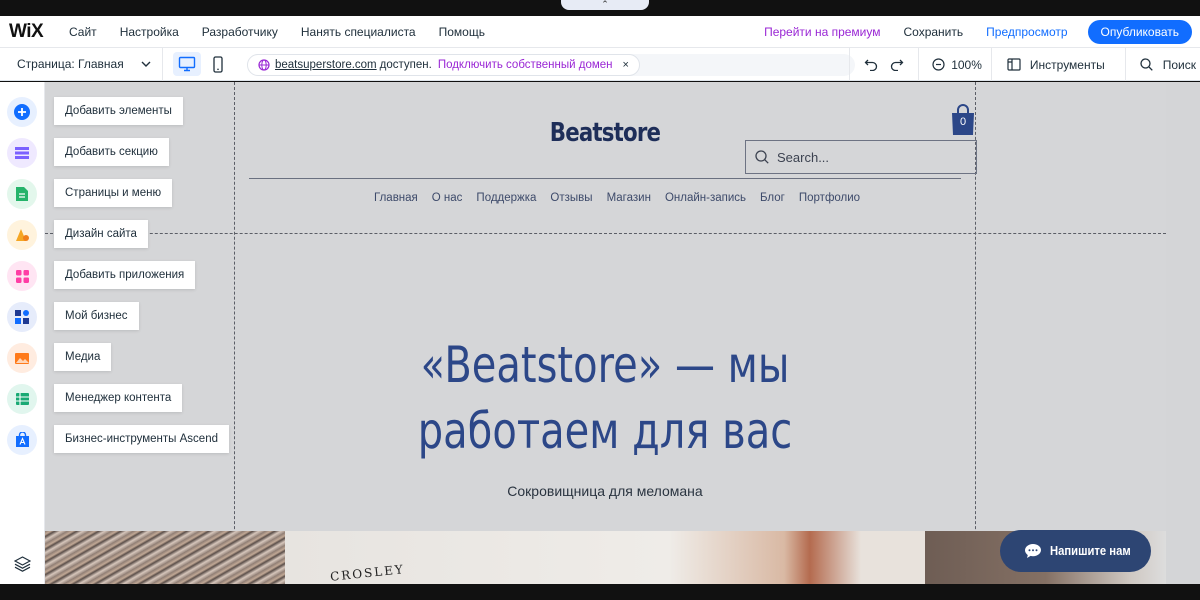 Image resolution: width=1200 pixels, height=600 pixels. I want to click on redo-button, so click(901, 64).